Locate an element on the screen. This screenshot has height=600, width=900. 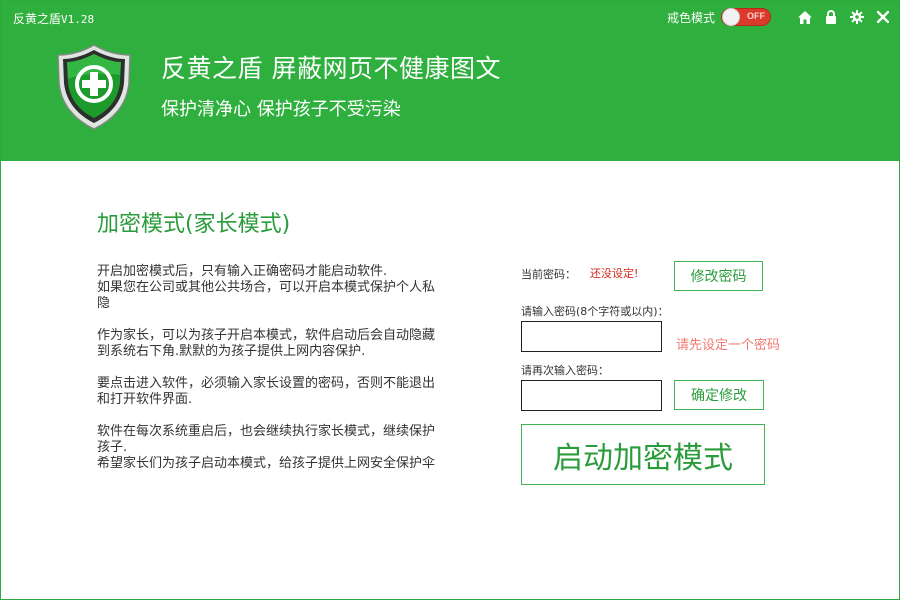
toggle-knob is located at coordinates (731, 17).